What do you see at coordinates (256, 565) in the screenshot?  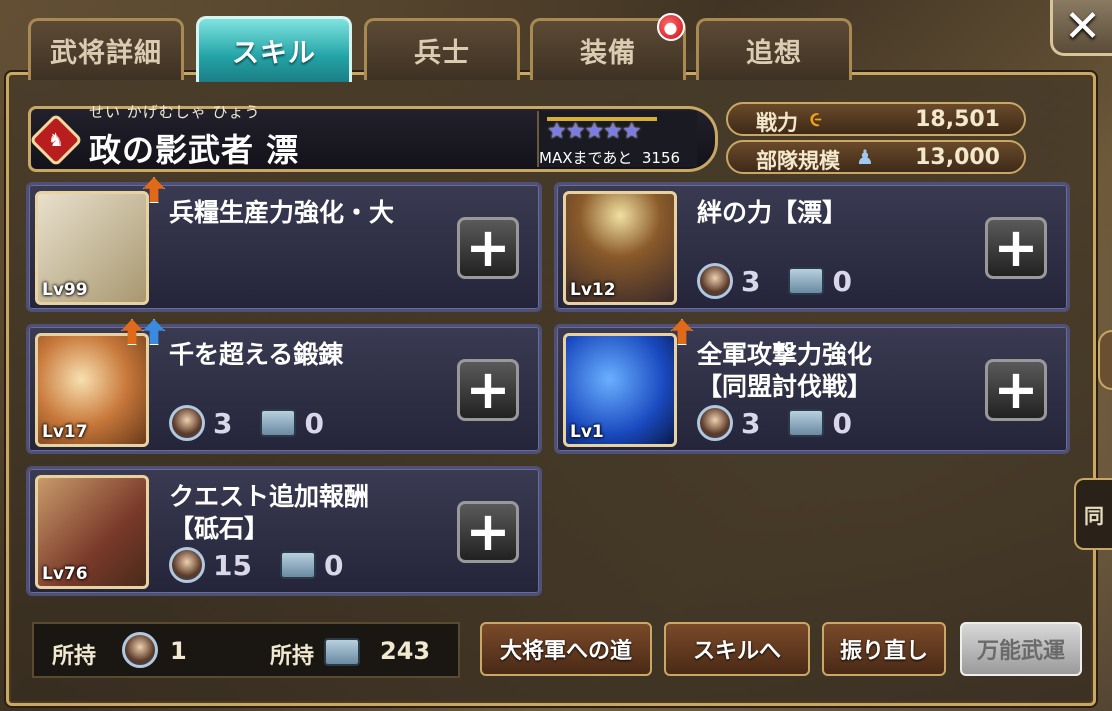 I see `skill-cost: 15 0` at bounding box center [256, 565].